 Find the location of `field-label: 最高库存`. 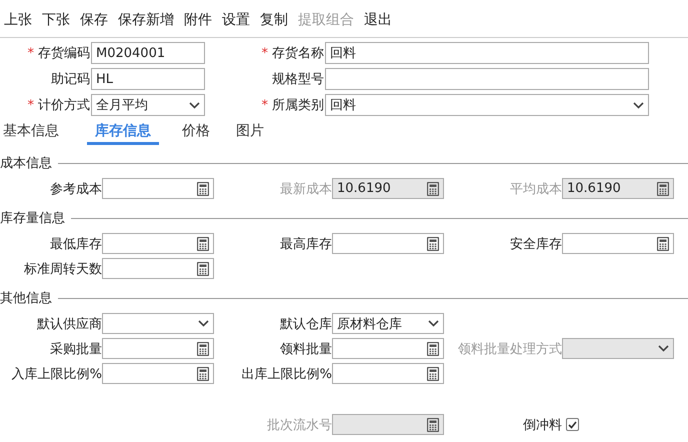

field-label: 最高库存 is located at coordinates (305, 244).